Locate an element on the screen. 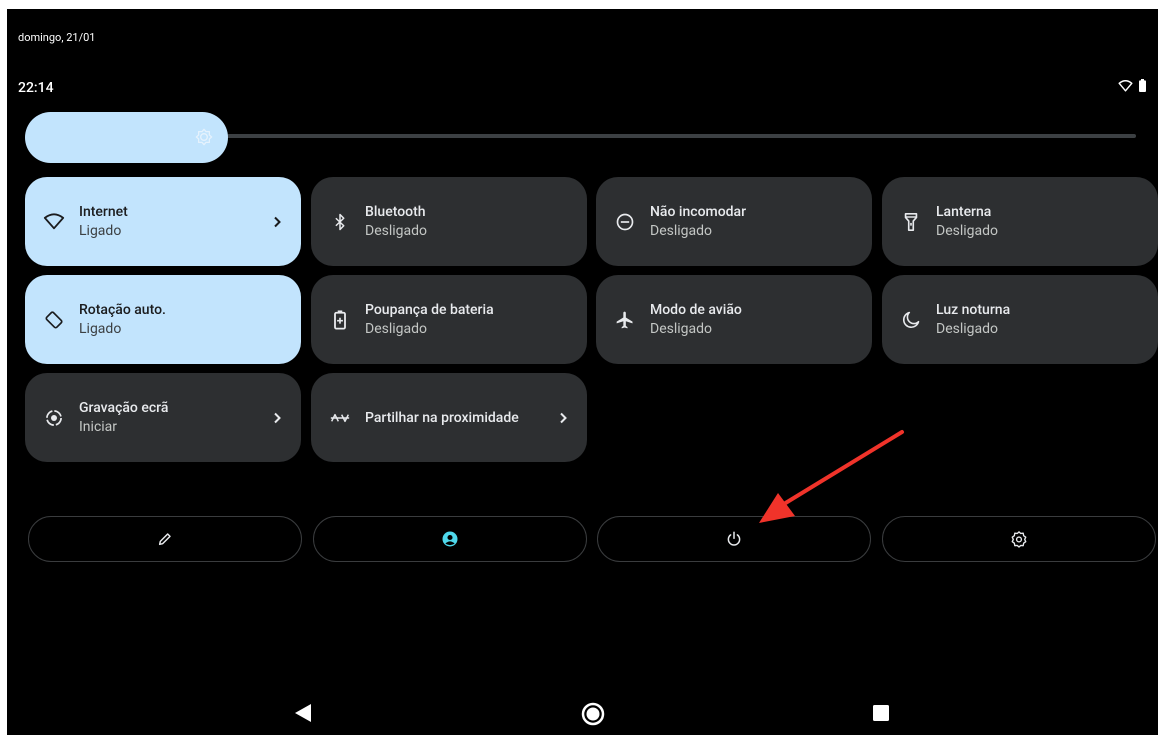 The width and height of the screenshot is (1165, 735). navigation-bar is located at coordinates (582, 712).